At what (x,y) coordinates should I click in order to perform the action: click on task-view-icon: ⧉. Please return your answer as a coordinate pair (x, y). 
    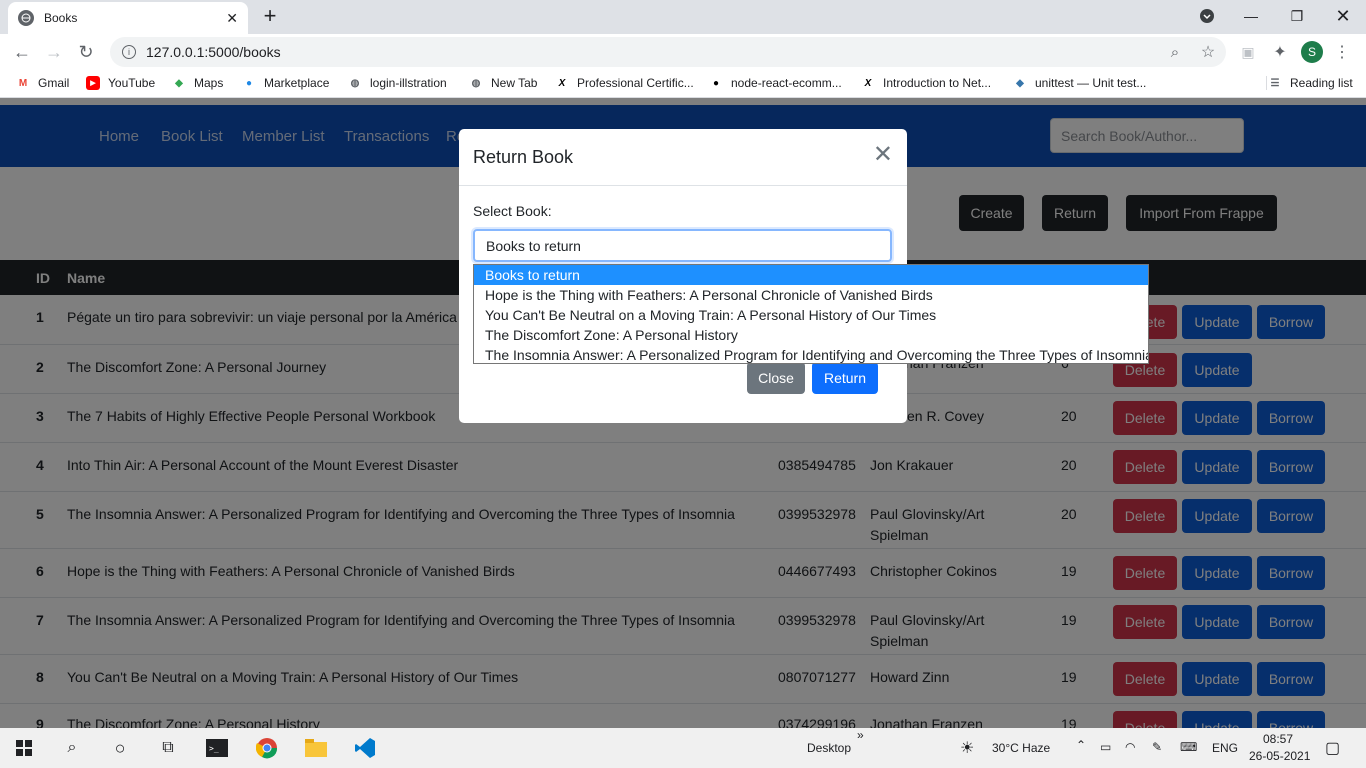
    Looking at the image, I should click on (168, 748).